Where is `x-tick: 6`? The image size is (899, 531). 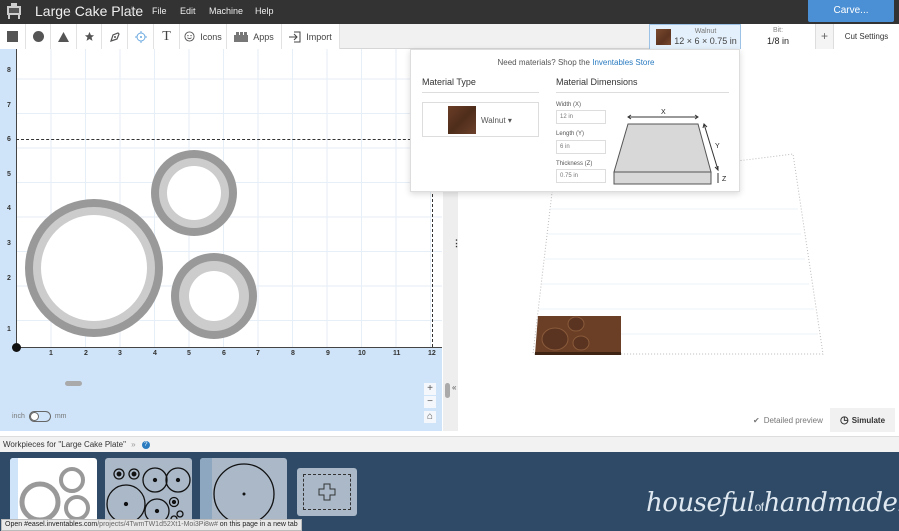
x-tick: 6 is located at coordinates (224, 353).